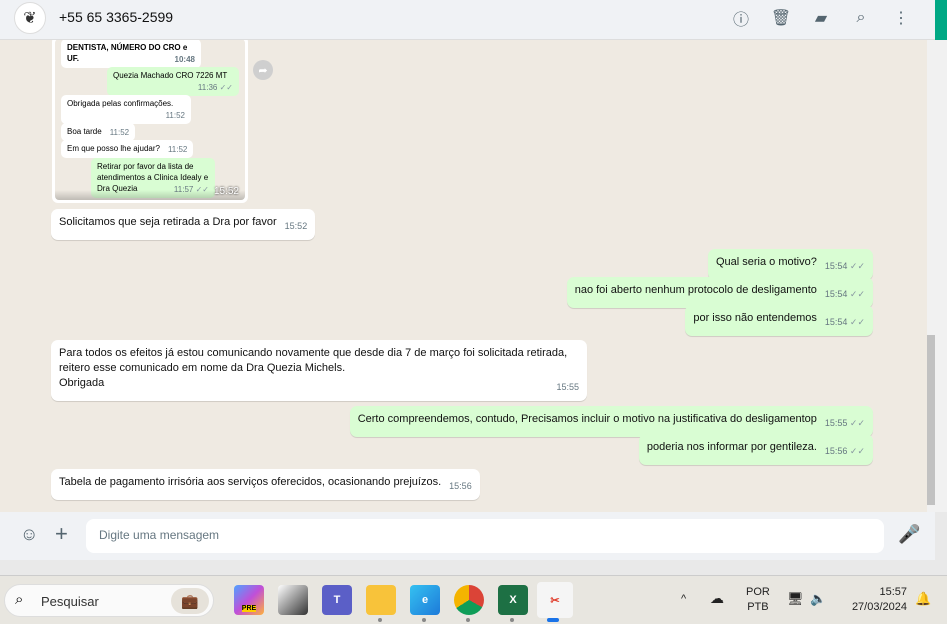  Describe the element at coordinates (425, 600) in the screenshot. I see `edge-icon: e` at that location.